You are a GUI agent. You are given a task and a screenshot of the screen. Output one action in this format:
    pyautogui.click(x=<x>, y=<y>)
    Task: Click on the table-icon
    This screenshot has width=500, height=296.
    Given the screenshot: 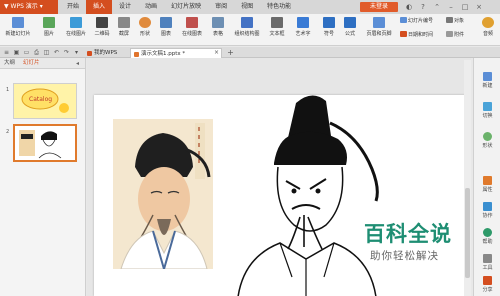 What is the action you would take?
    pyautogui.click(x=218, y=22)
    